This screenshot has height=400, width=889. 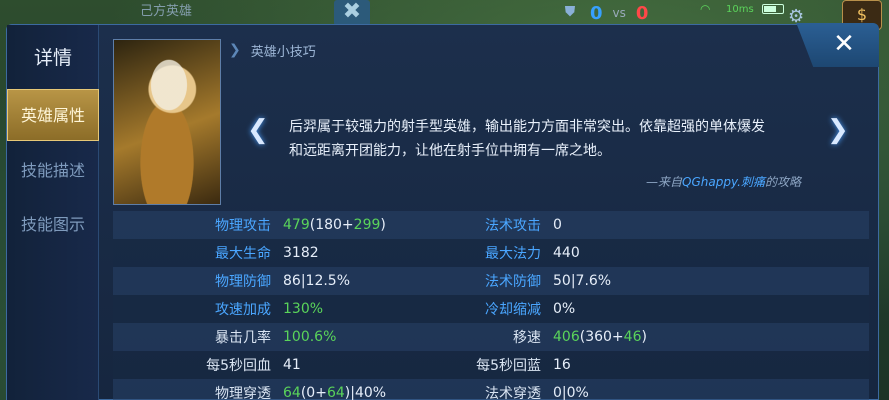 I want to click on tips-credit: —来自QGhappy.刺痛的攻略, so click(x=723, y=181).